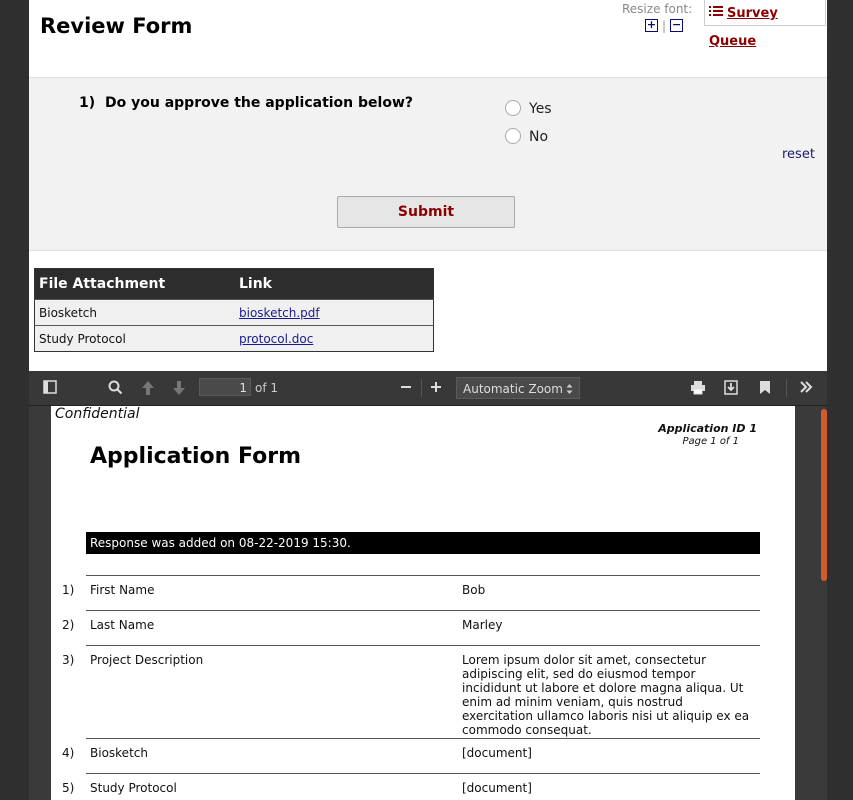 This screenshot has width=853, height=800. Describe the element at coordinates (651, 25) in the screenshot. I see `increase-font-icon: +` at that location.